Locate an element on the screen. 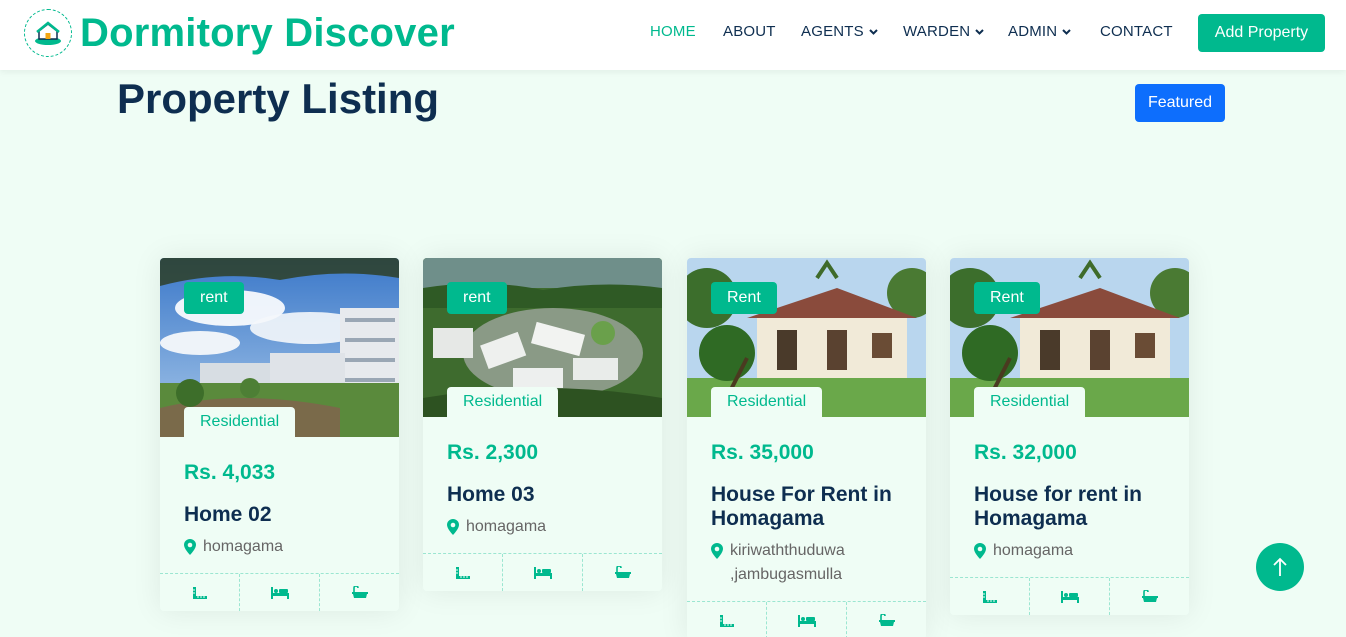 The width and height of the screenshot is (1346, 637). property-title: House For Rent in Homagama is located at coordinates (806, 507).